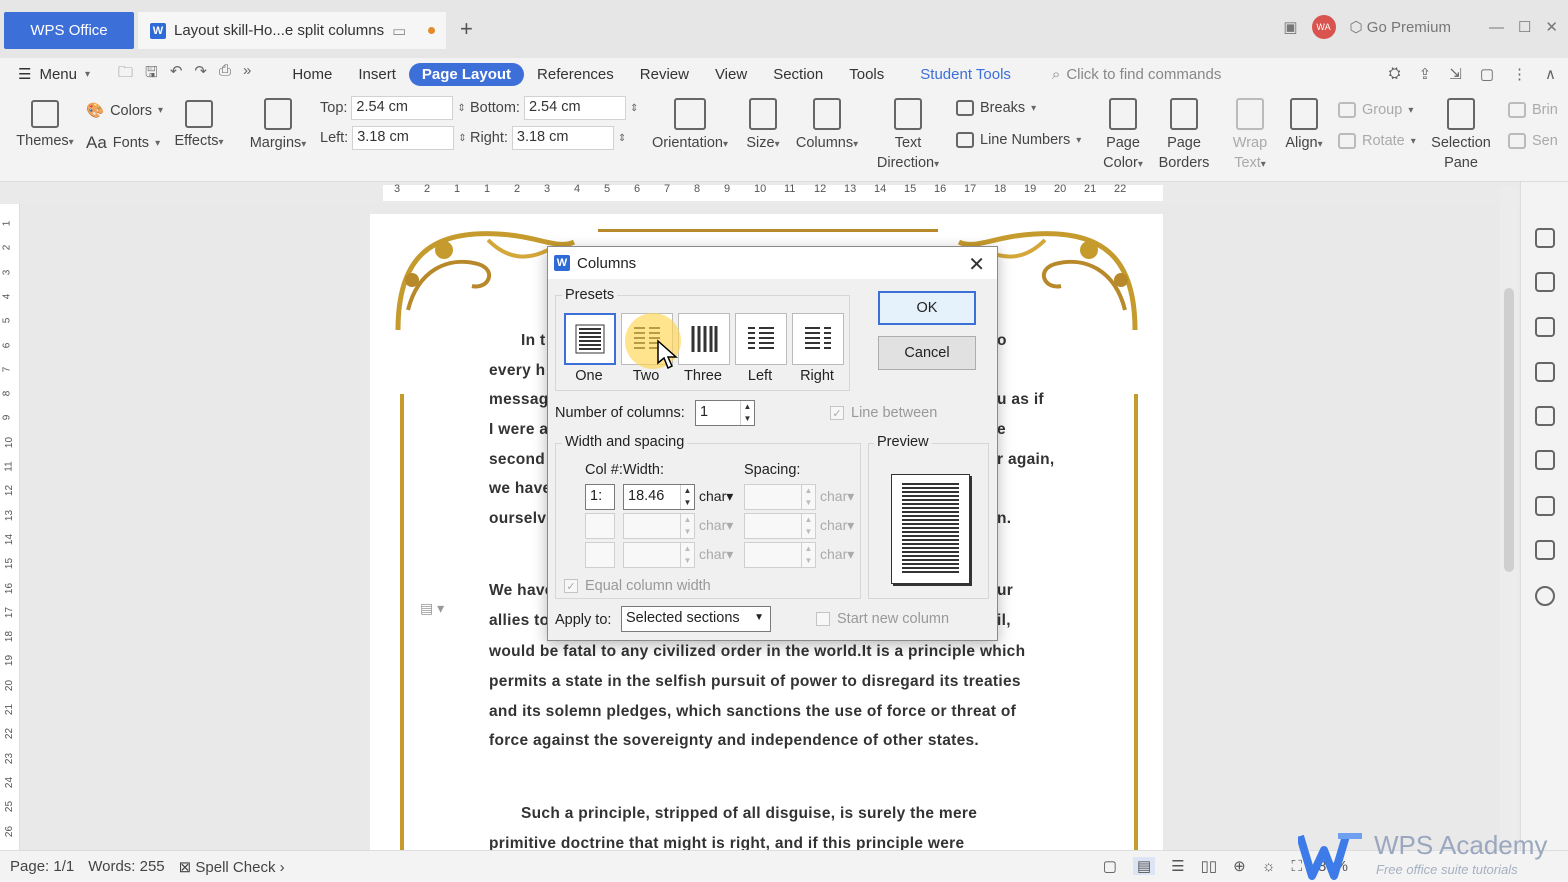 This screenshot has width=1568, height=882. Describe the element at coordinates (126, 866) in the screenshot. I see `word-count: Words: 255` at that location.